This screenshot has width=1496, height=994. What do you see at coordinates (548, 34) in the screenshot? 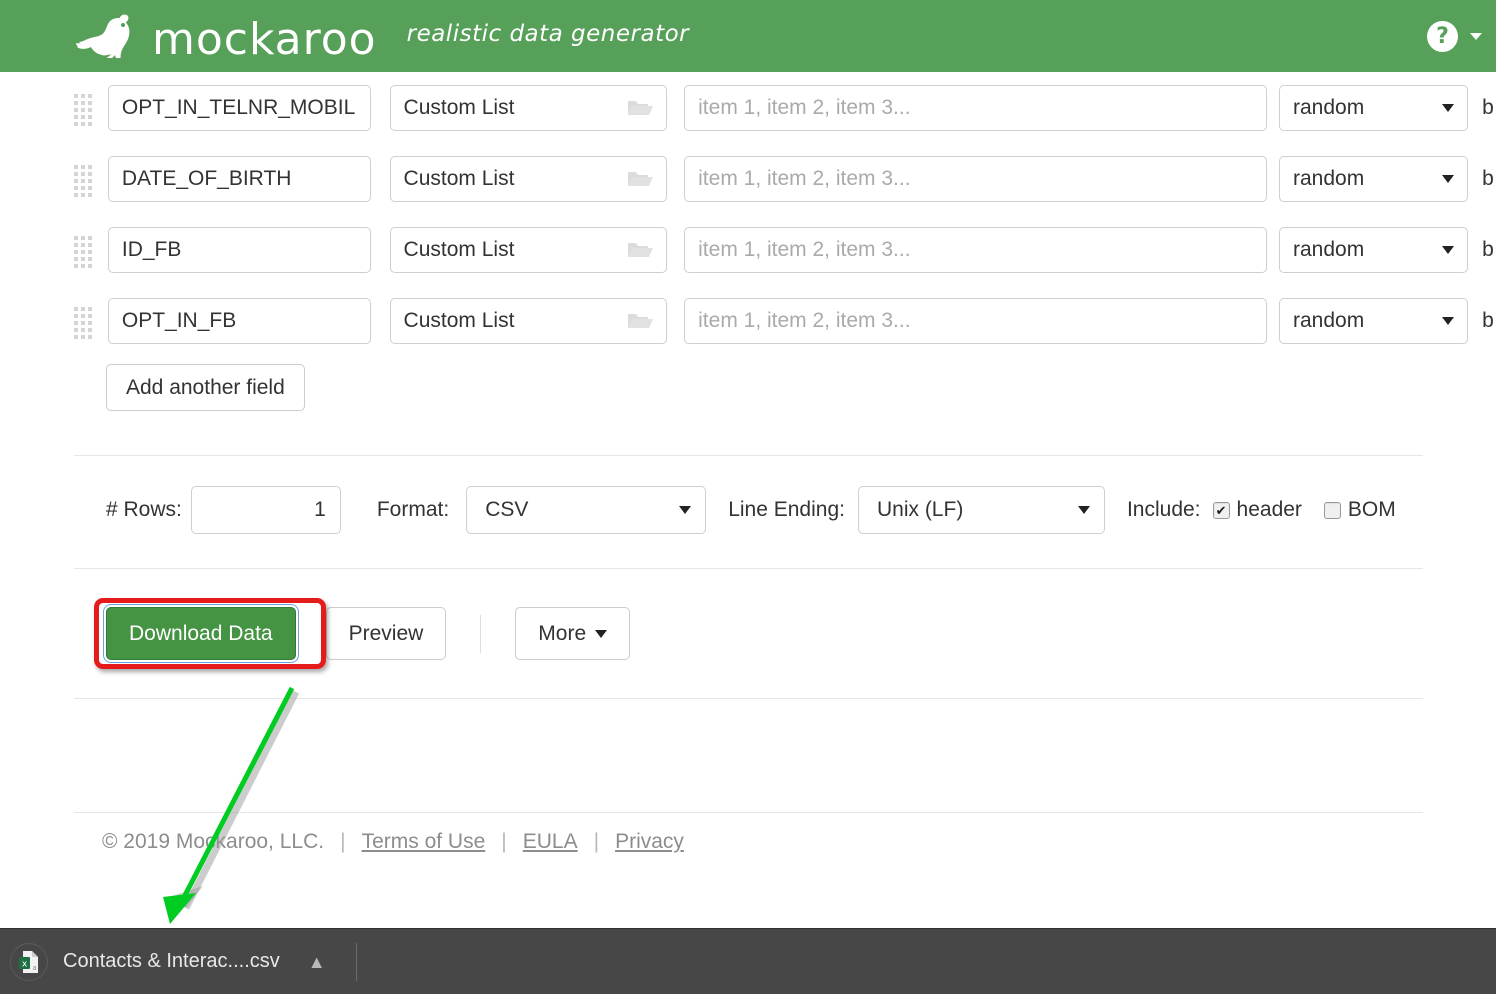
I see `brand-tagline: realistic data generator` at bounding box center [548, 34].